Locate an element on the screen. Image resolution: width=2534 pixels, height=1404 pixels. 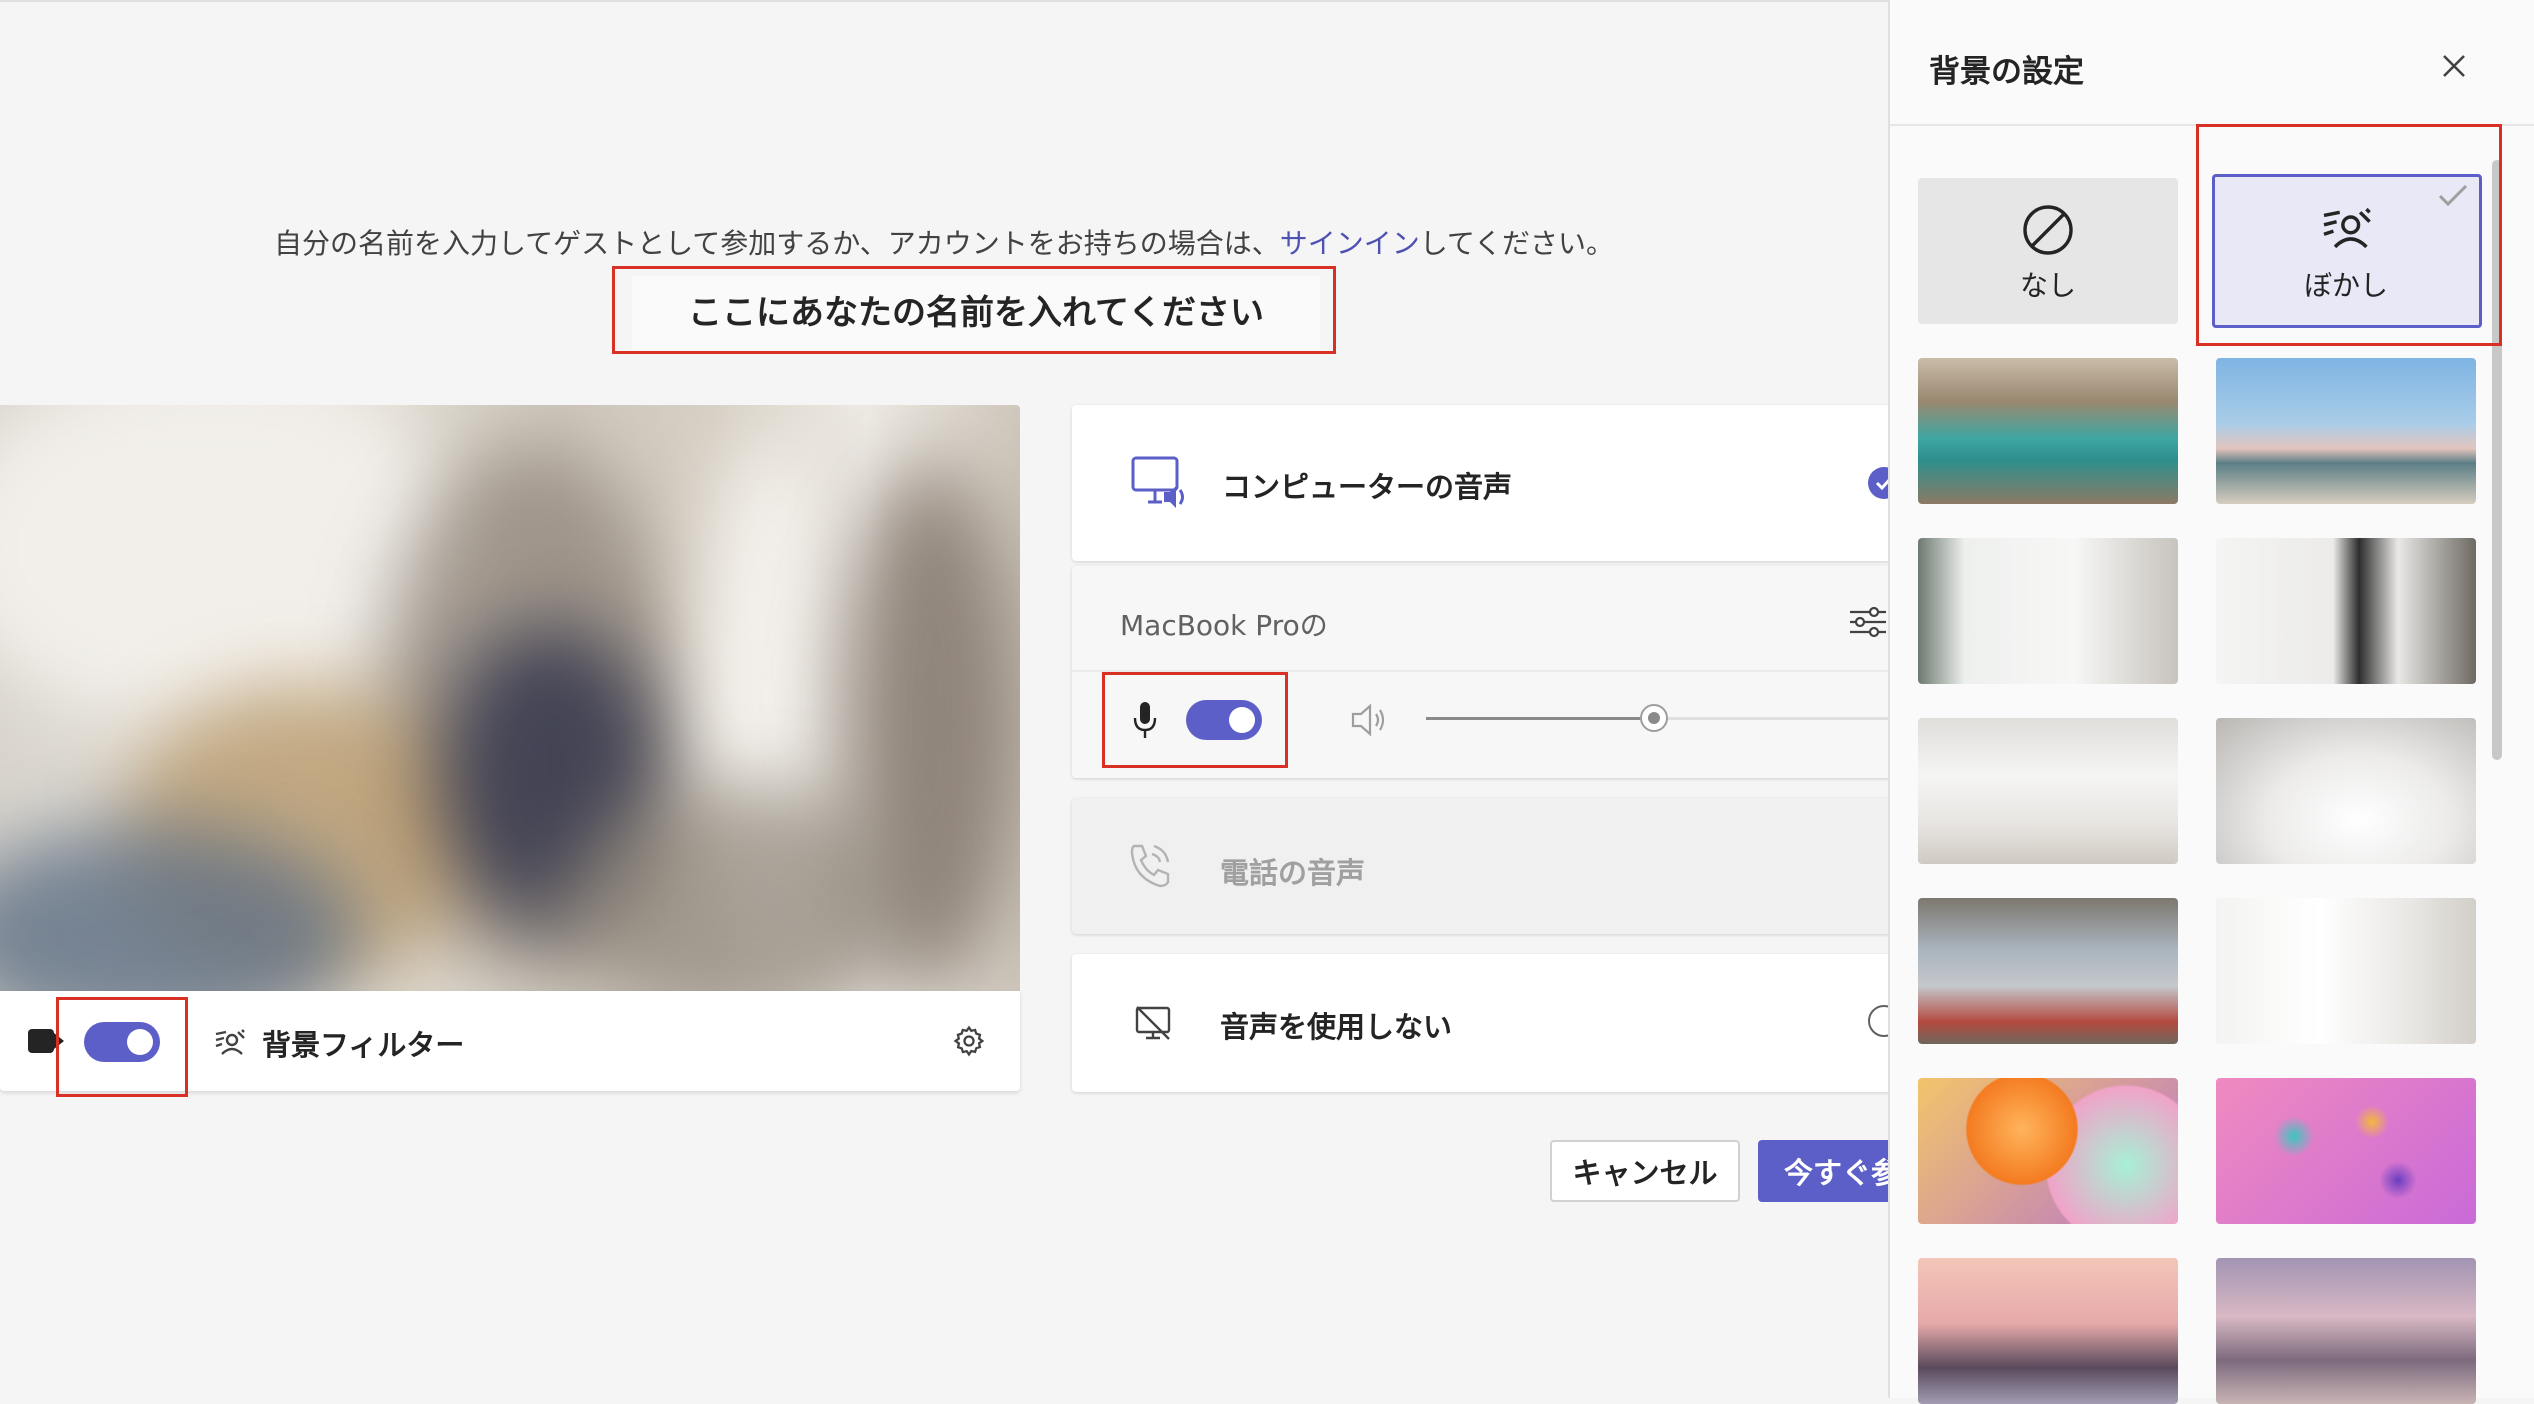
background-bright-room-tile is located at coordinates (2346, 791).